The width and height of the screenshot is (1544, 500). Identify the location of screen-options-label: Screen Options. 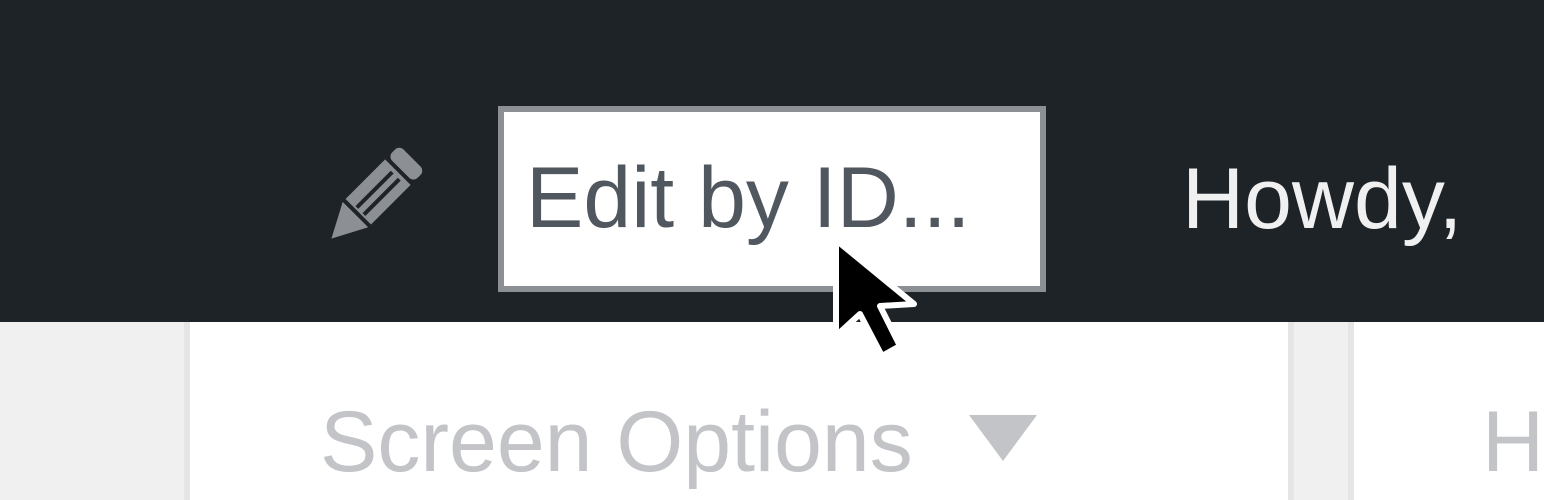
(616, 442).